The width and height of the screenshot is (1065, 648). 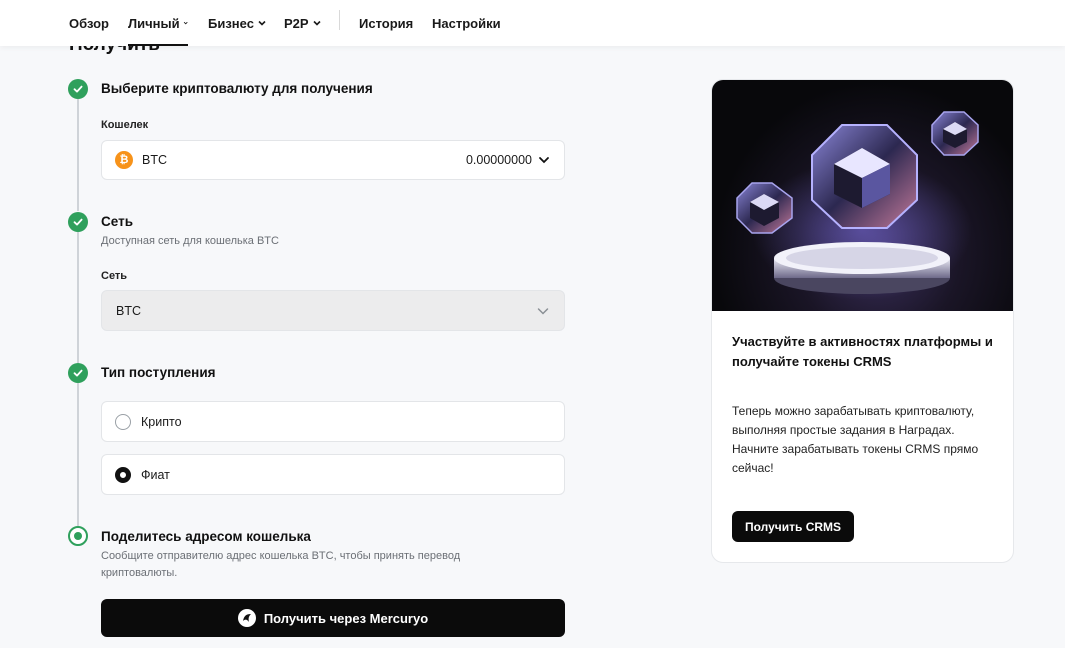 What do you see at coordinates (123, 421) in the screenshot?
I see `radio-button` at bounding box center [123, 421].